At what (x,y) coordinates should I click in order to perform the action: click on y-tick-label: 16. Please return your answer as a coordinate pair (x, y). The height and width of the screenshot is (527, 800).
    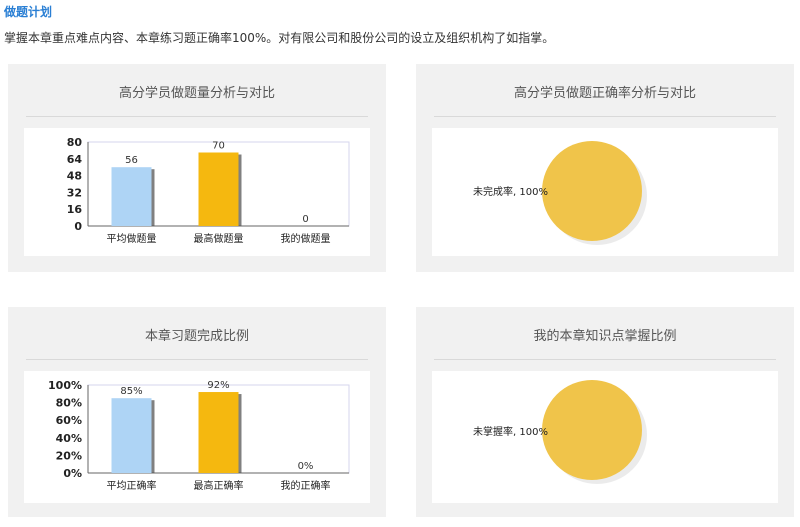
    Looking at the image, I should click on (75, 209).